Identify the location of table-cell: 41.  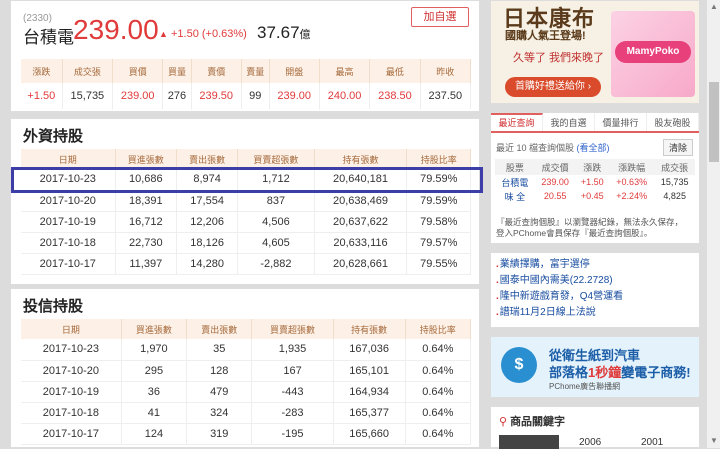
(154, 413).